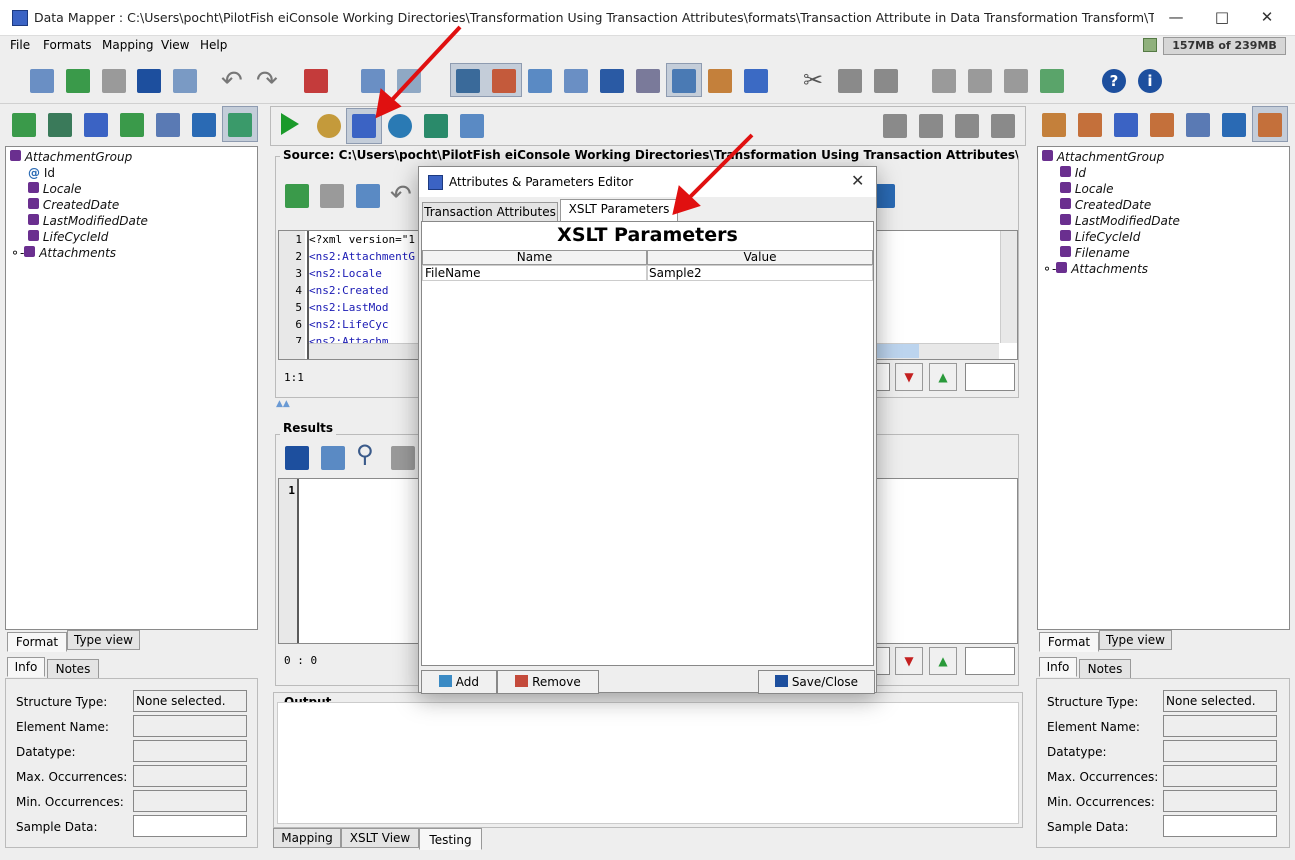 This screenshot has height=860, width=1295. What do you see at coordinates (425, 64) in the screenshot?
I see `arrow-to-editor-button` at bounding box center [425, 64].